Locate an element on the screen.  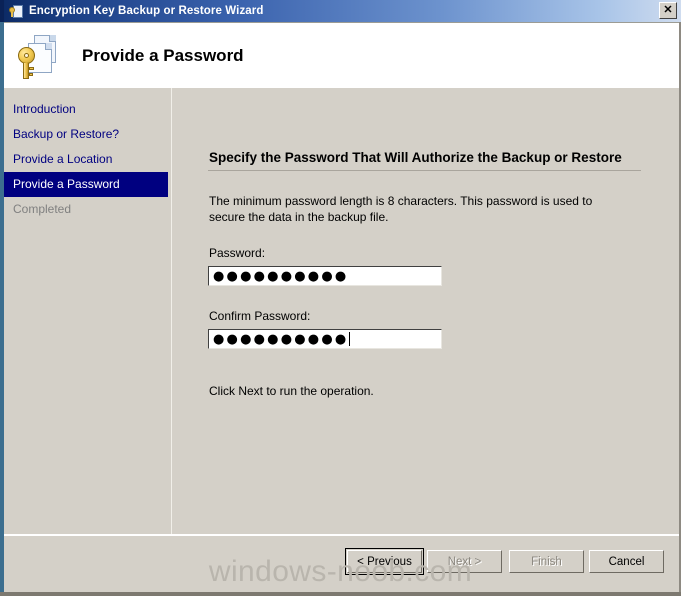
confirm-password-input: ●●●●●●●●●● is located at coordinates (325, 339).